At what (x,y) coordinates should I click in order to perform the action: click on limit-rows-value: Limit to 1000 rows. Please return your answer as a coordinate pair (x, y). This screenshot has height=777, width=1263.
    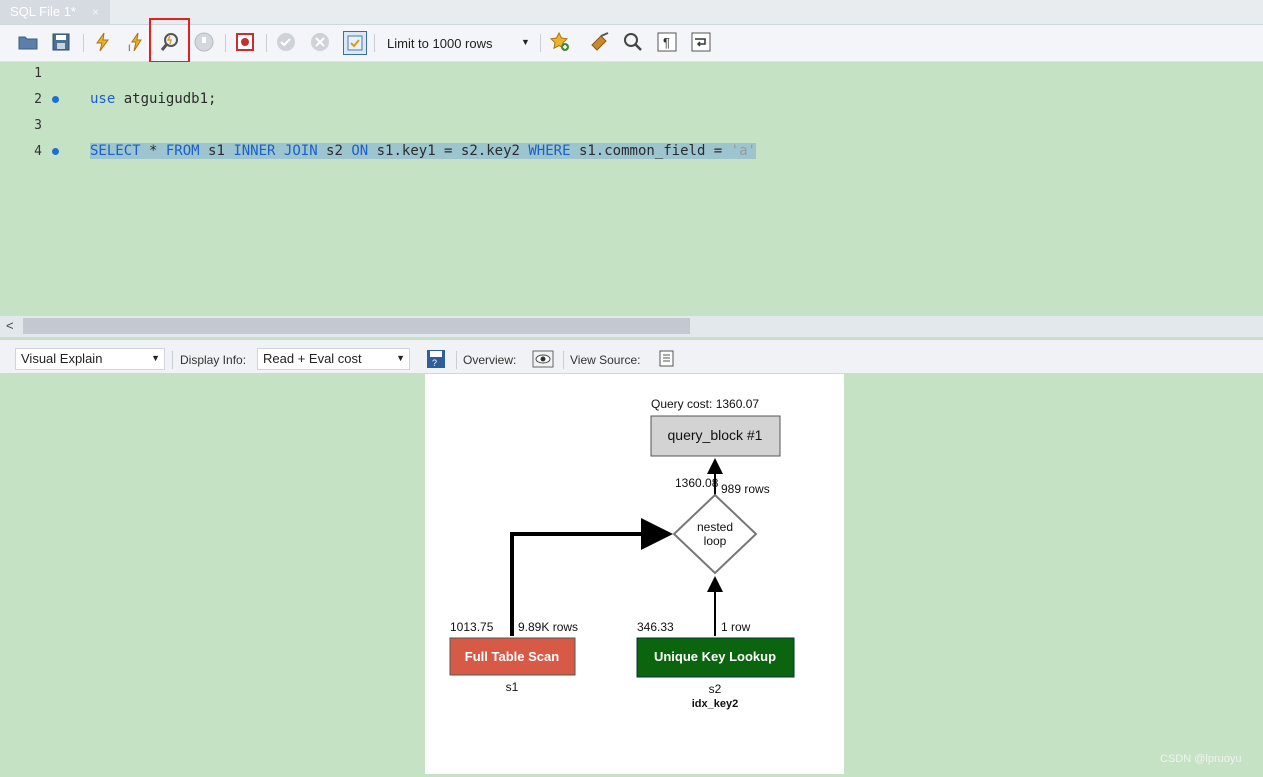
    Looking at the image, I should click on (440, 43).